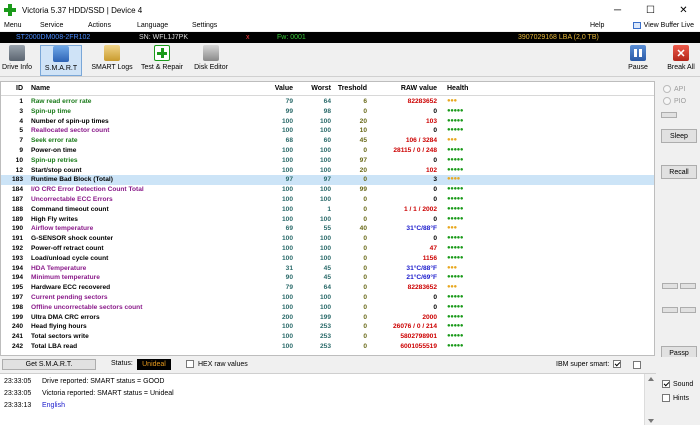 This screenshot has height=425, width=700. Describe the element at coordinates (61, 60) in the screenshot. I see `smart-tab-button: S.M.A.R.T` at that location.